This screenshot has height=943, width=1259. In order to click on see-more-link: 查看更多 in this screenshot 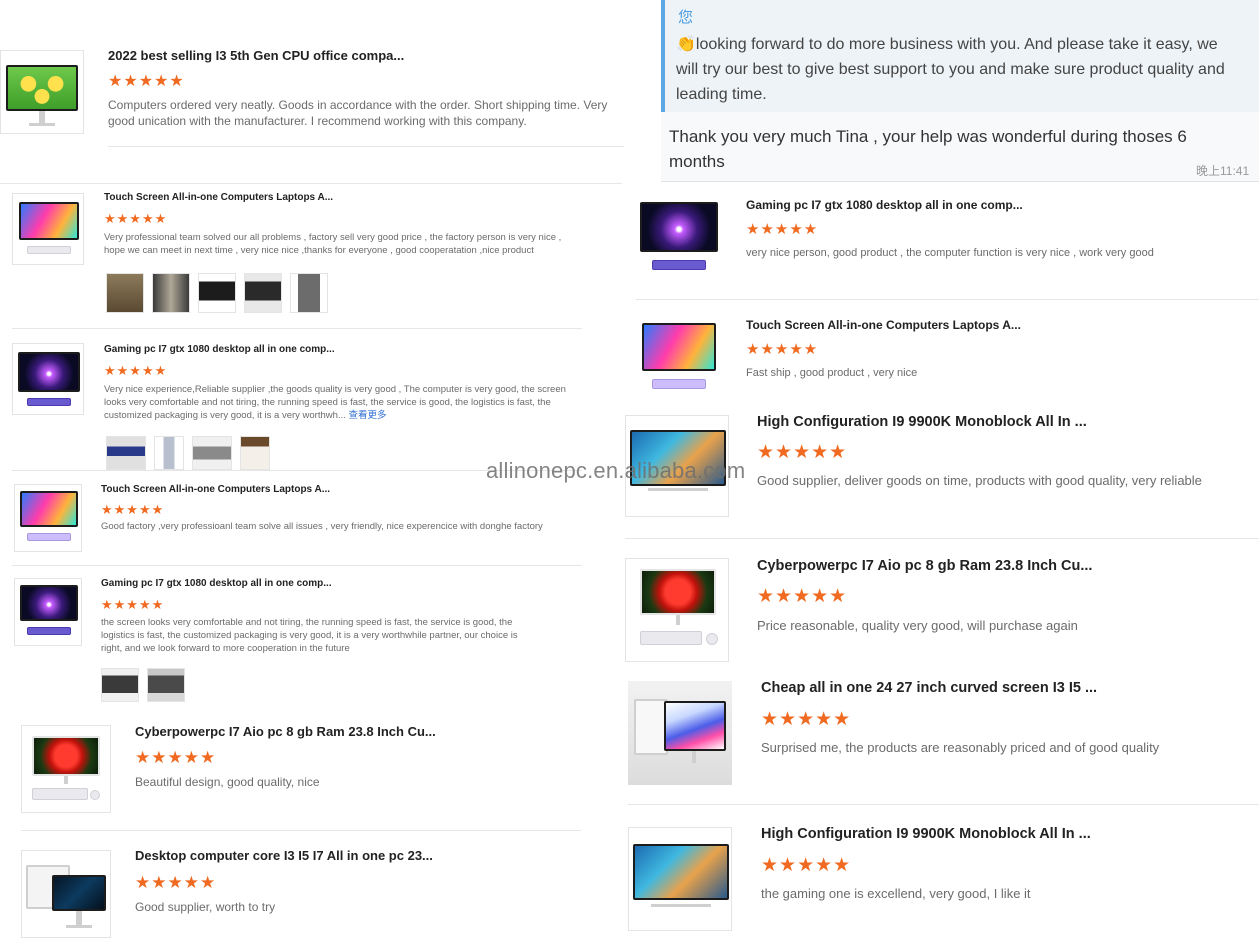, I will do `click(367, 415)`.